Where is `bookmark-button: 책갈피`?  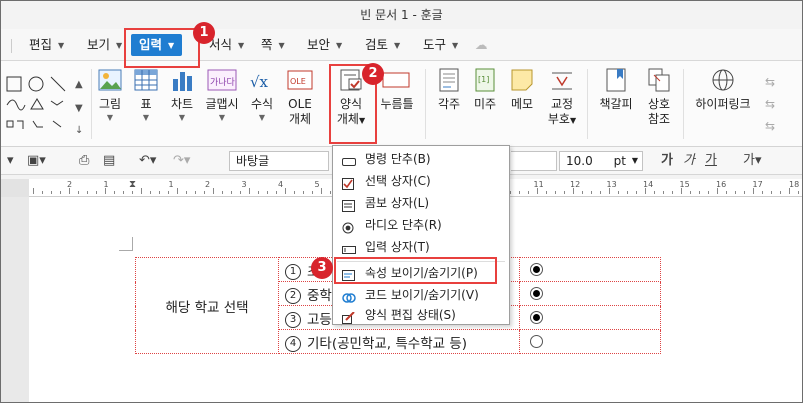 bookmark-button: 책갈피 is located at coordinates (616, 89).